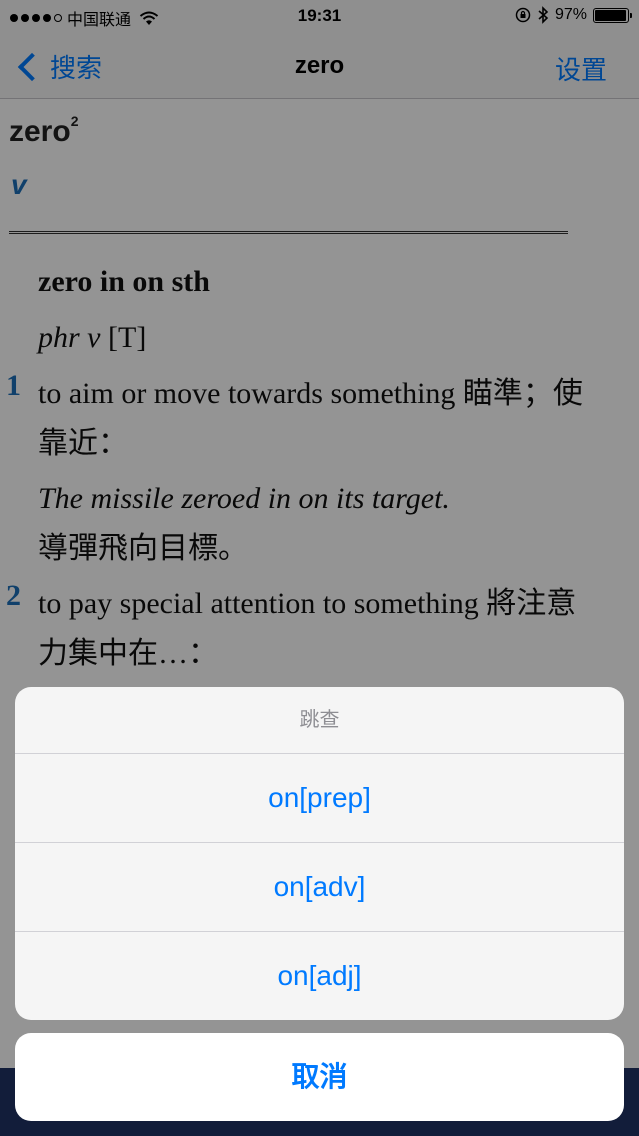 The height and width of the screenshot is (1136, 639). What do you see at coordinates (319, 887) in the screenshot?
I see `action-option-on-adv: on[adv]` at bounding box center [319, 887].